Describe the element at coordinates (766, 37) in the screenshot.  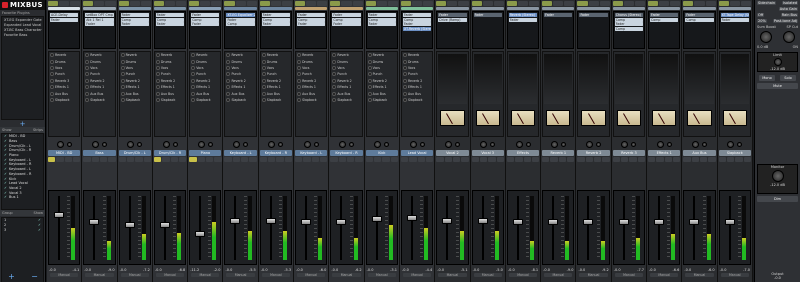
I see `sum-boost-knob` at that location.